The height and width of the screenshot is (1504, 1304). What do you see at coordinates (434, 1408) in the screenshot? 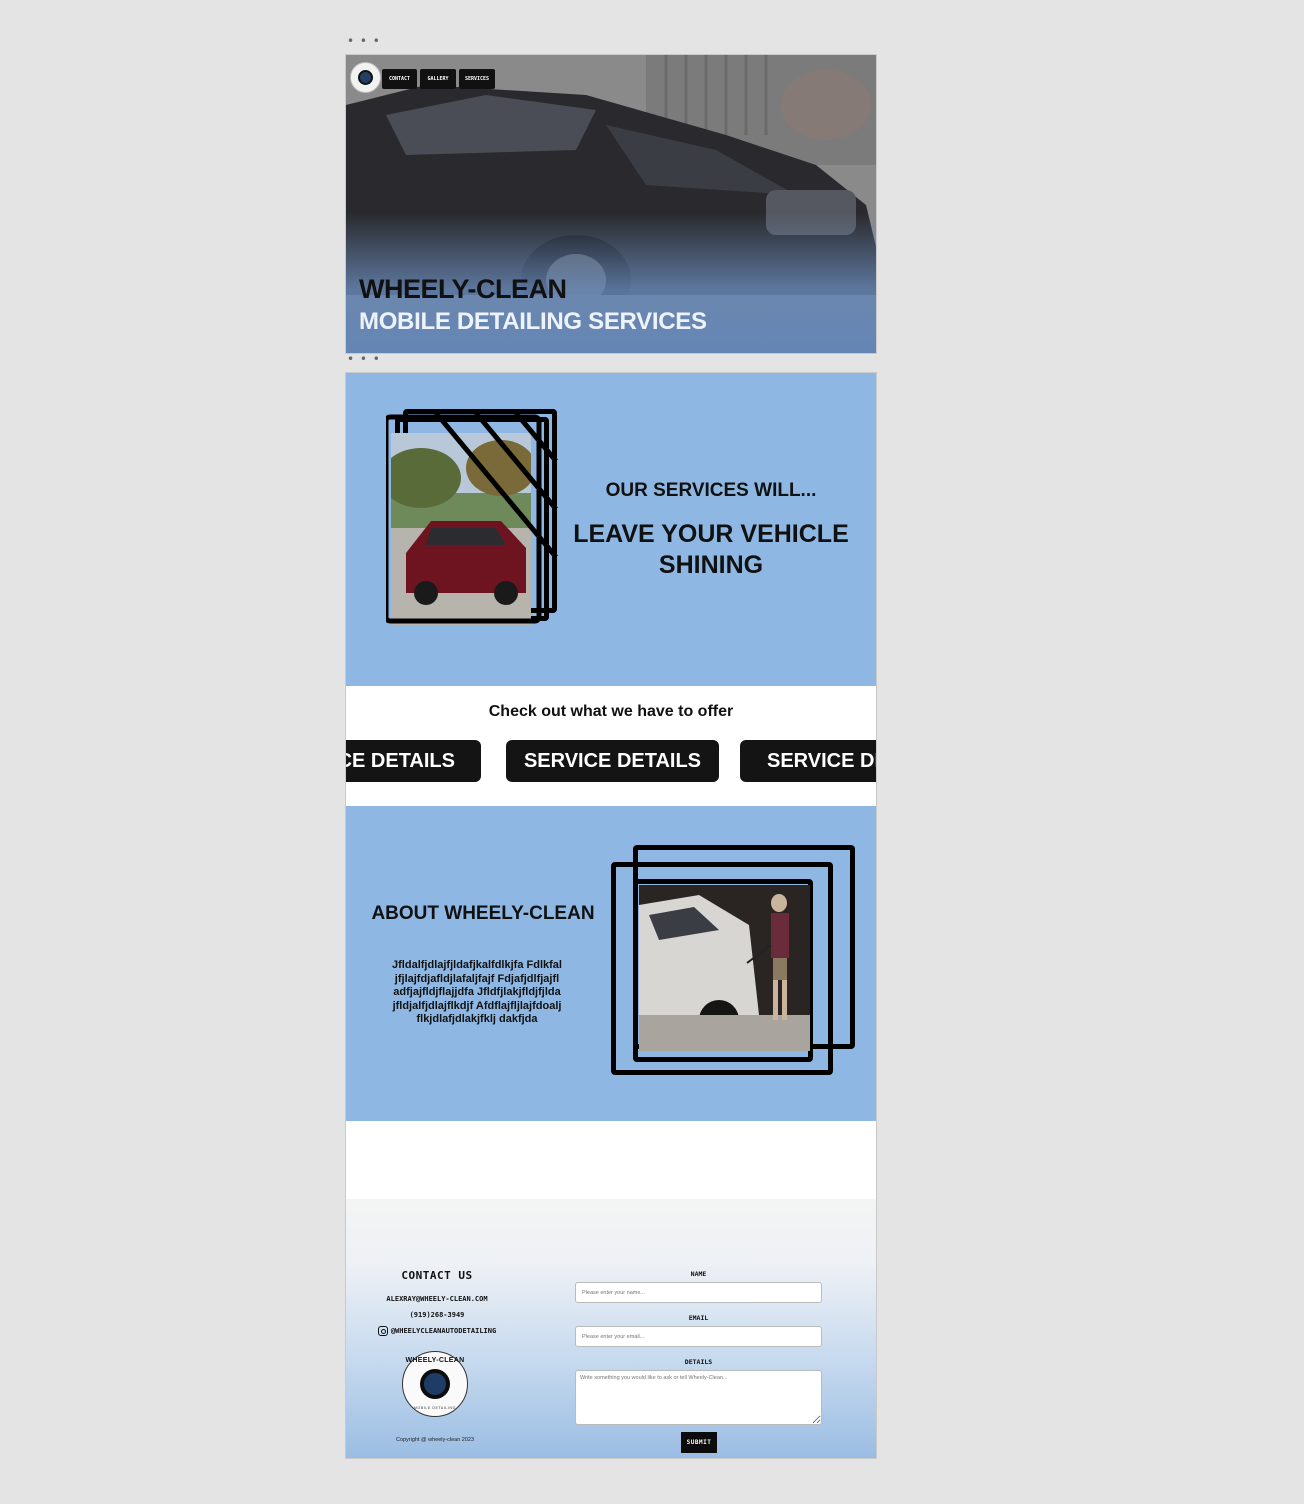
I see `logo-bottom-text: MOBILE DETAILING` at bounding box center [434, 1408].